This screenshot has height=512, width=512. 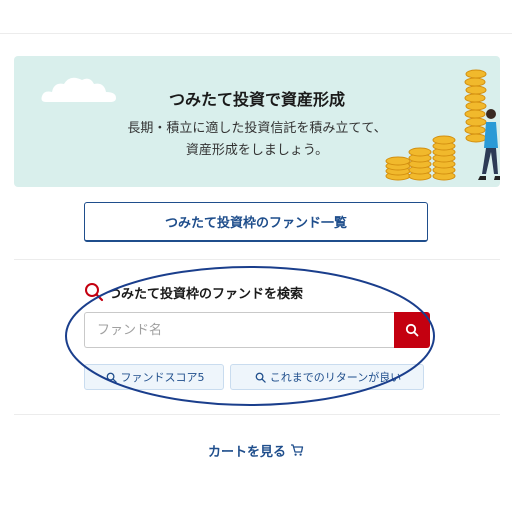 What do you see at coordinates (246, 452) in the screenshot?
I see `cart-link-label: カートを見る` at bounding box center [246, 452].